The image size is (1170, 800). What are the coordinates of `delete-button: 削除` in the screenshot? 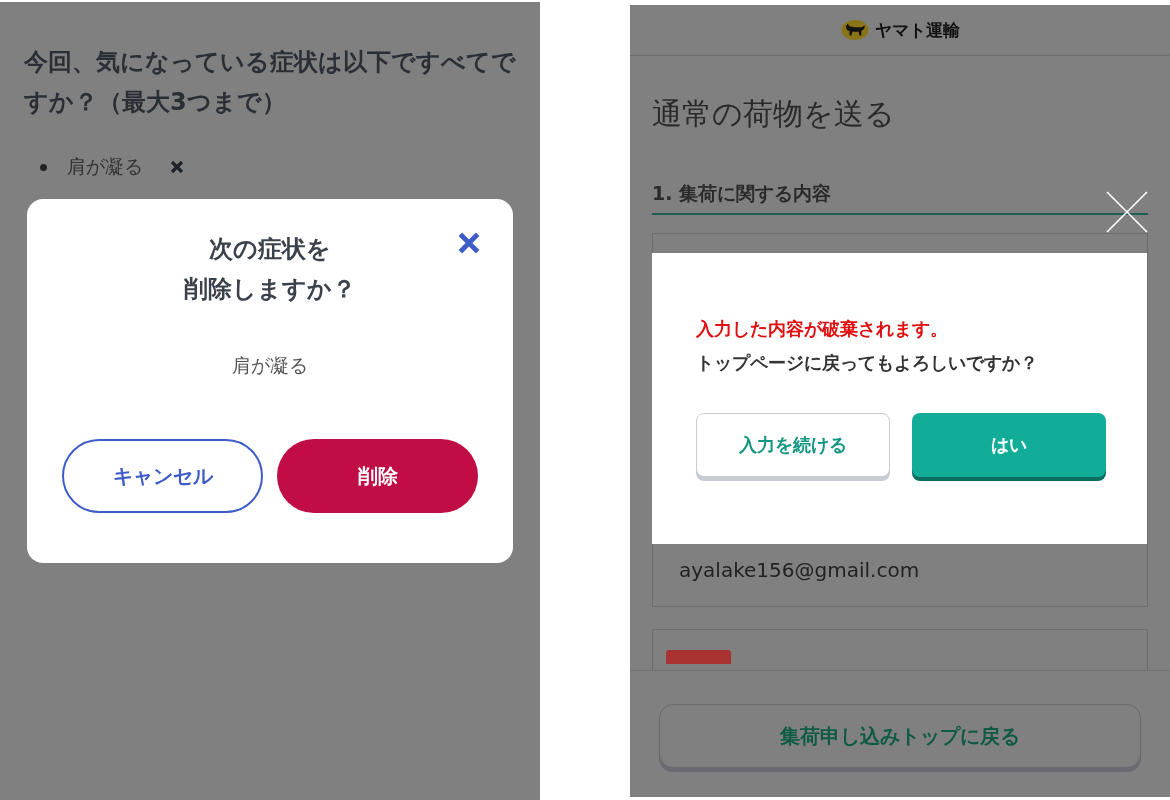 It's located at (377, 476).